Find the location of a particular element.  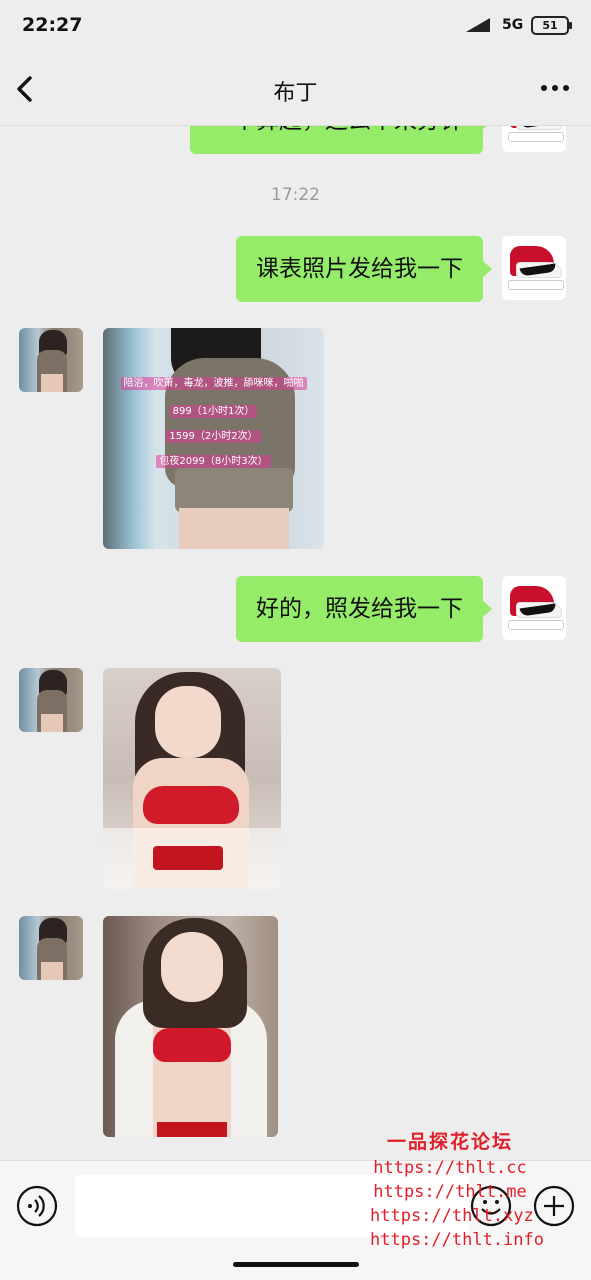

image-overlay-text: 包夜2099（8小时3次） is located at coordinates (213, 461).